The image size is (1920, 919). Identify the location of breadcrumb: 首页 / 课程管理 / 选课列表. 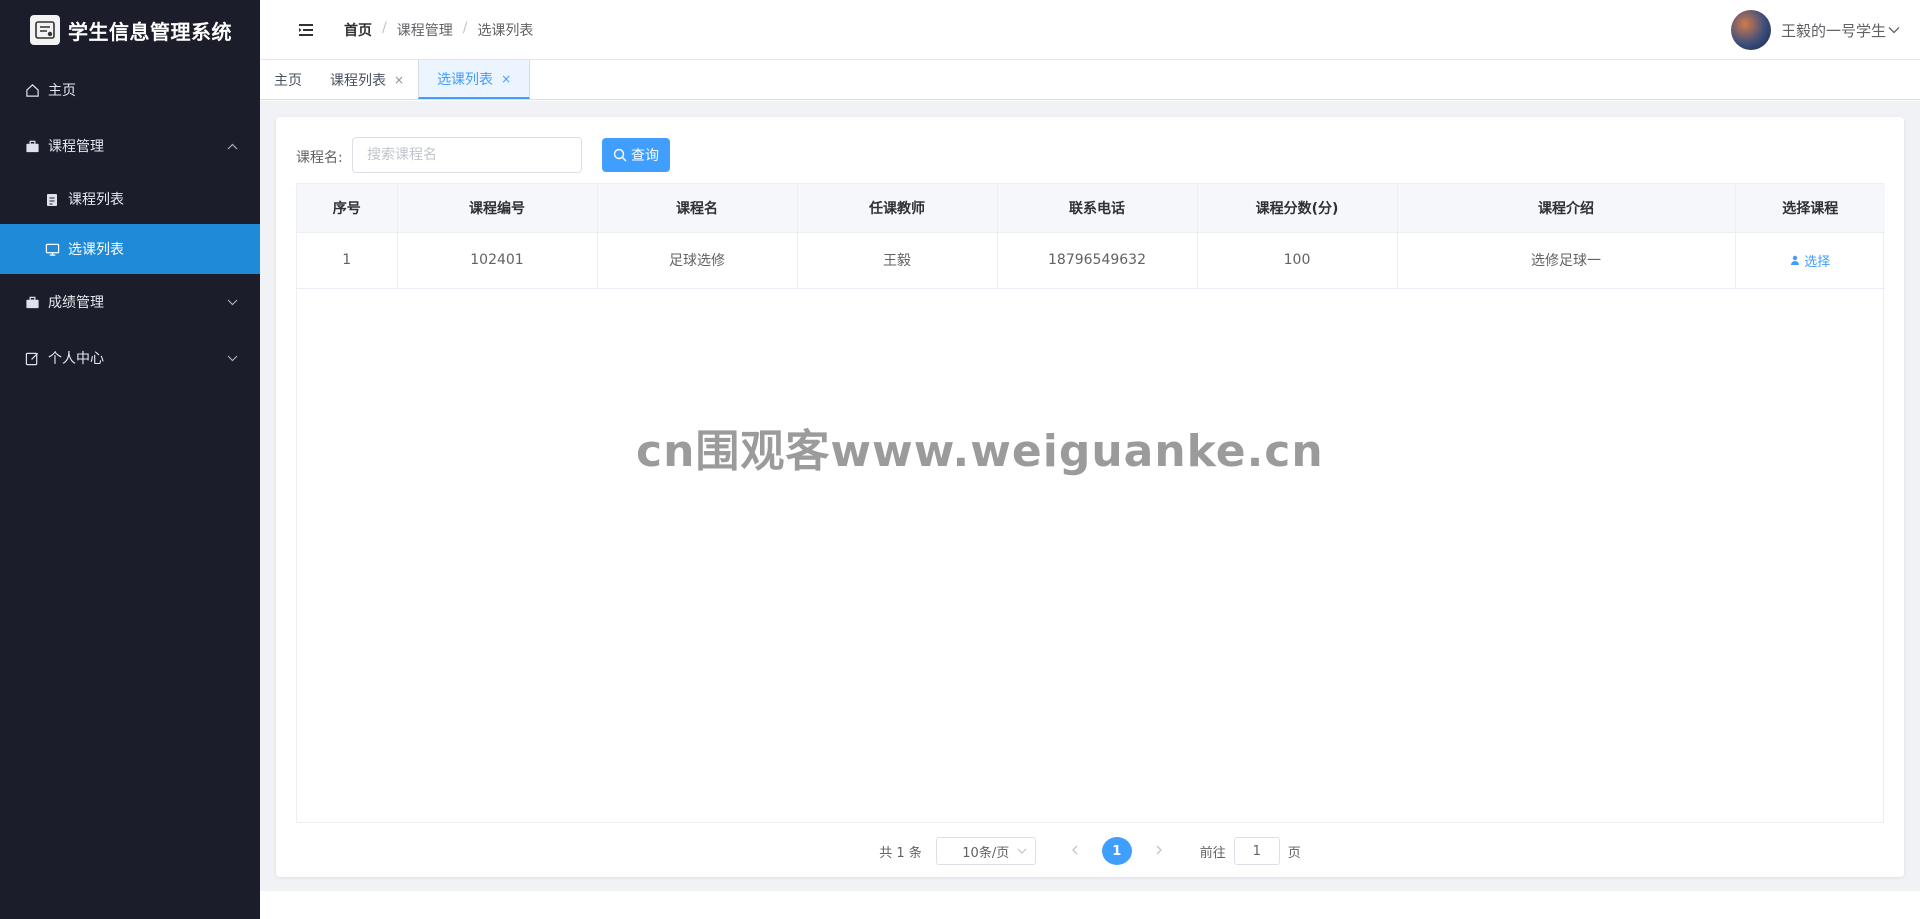
(438, 30).